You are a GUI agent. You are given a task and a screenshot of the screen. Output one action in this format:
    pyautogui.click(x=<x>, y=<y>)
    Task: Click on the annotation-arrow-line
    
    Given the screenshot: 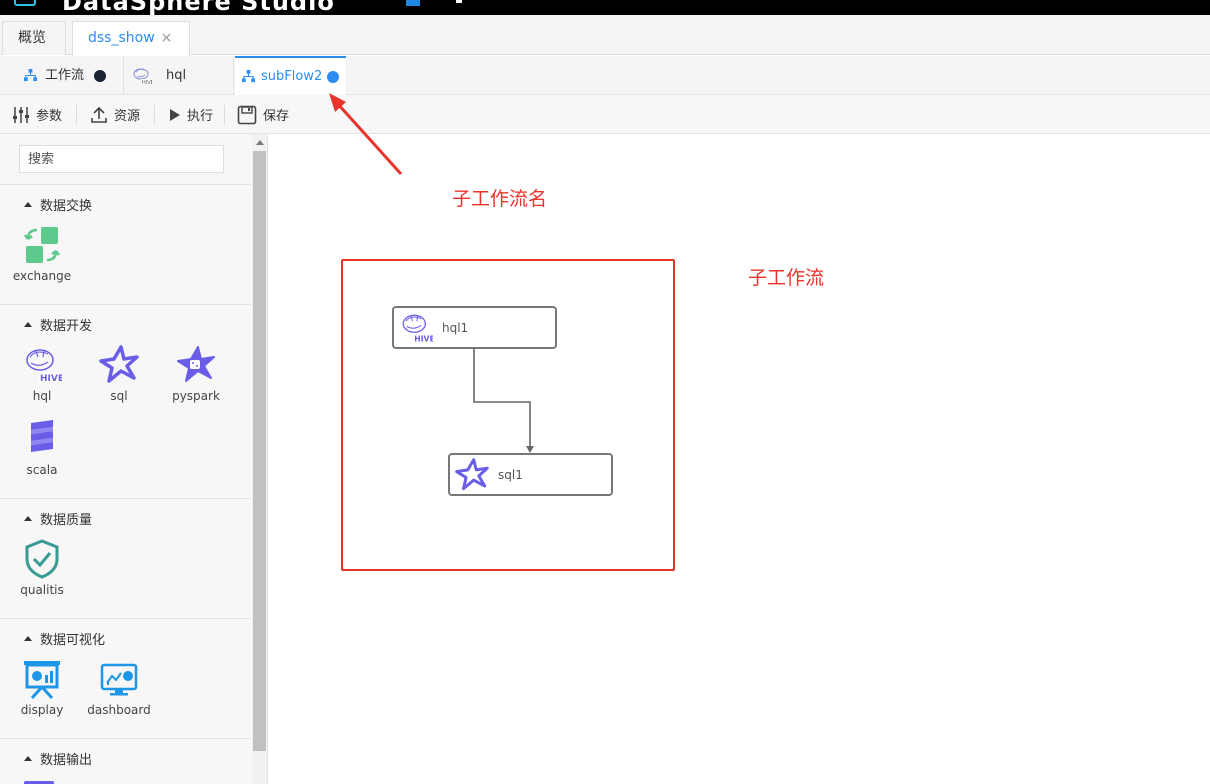 What is the action you would take?
    pyautogui.click(x=369, y=138)
    